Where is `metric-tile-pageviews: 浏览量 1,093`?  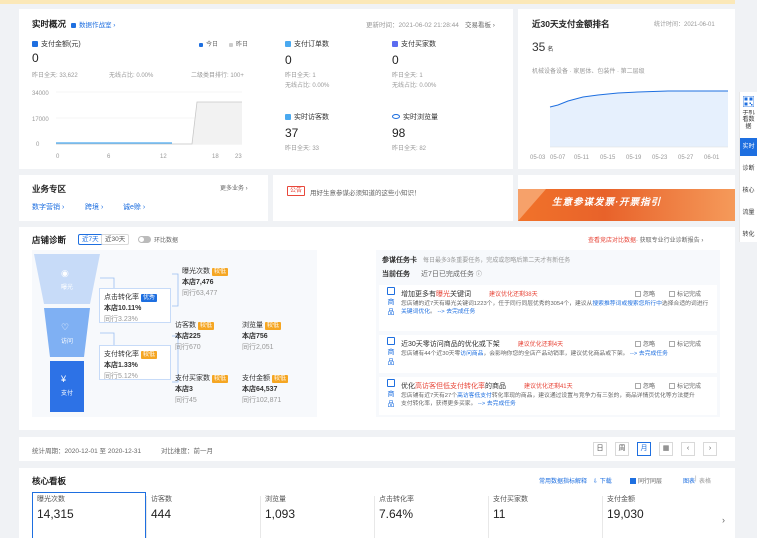 metric-tile-pageviews: 浏览量 1,093 is located at coordinates (280, 516).